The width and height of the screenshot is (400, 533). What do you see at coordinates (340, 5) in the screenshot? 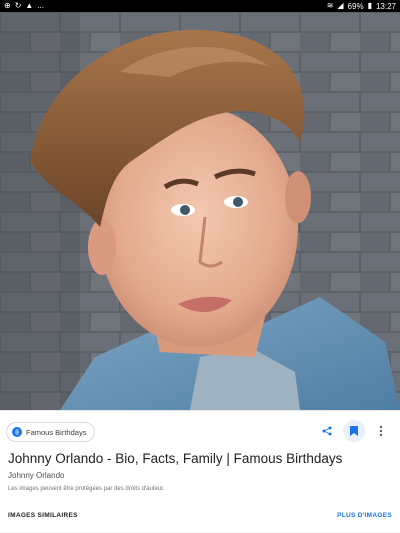
I see `signal-icon: ◢` at bounding box center [340, 5].